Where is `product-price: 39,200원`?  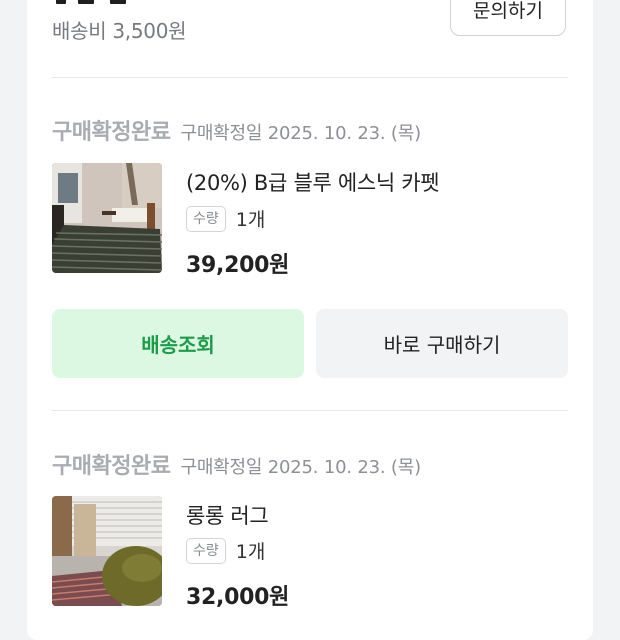 product-price: 39,200원 is located at coordinates (238, 265).